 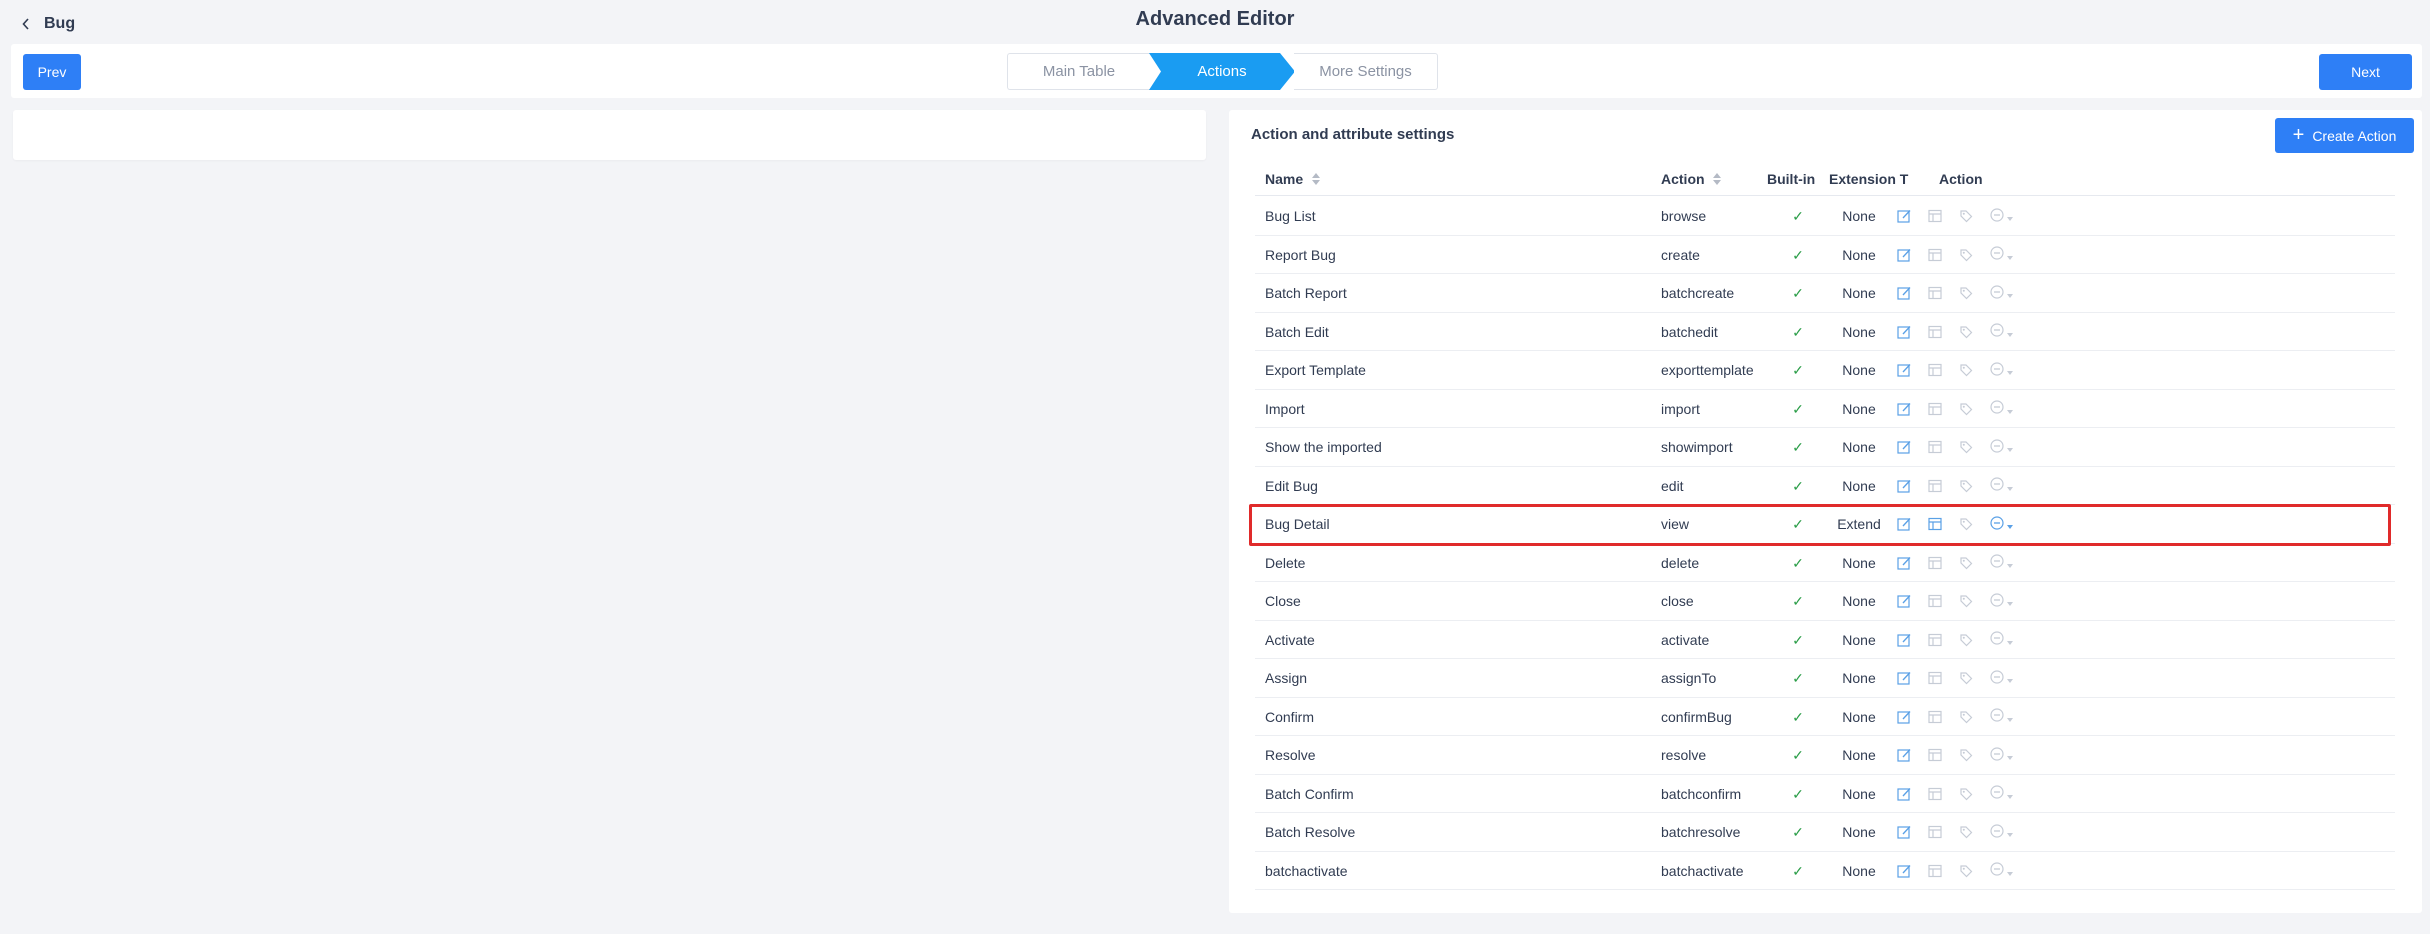 What do you see at coordinates (1825, 293) in the screenshot?
I see `table-row: Batch Report batchcreate ✓ None` at bounding box center [1825, 293].